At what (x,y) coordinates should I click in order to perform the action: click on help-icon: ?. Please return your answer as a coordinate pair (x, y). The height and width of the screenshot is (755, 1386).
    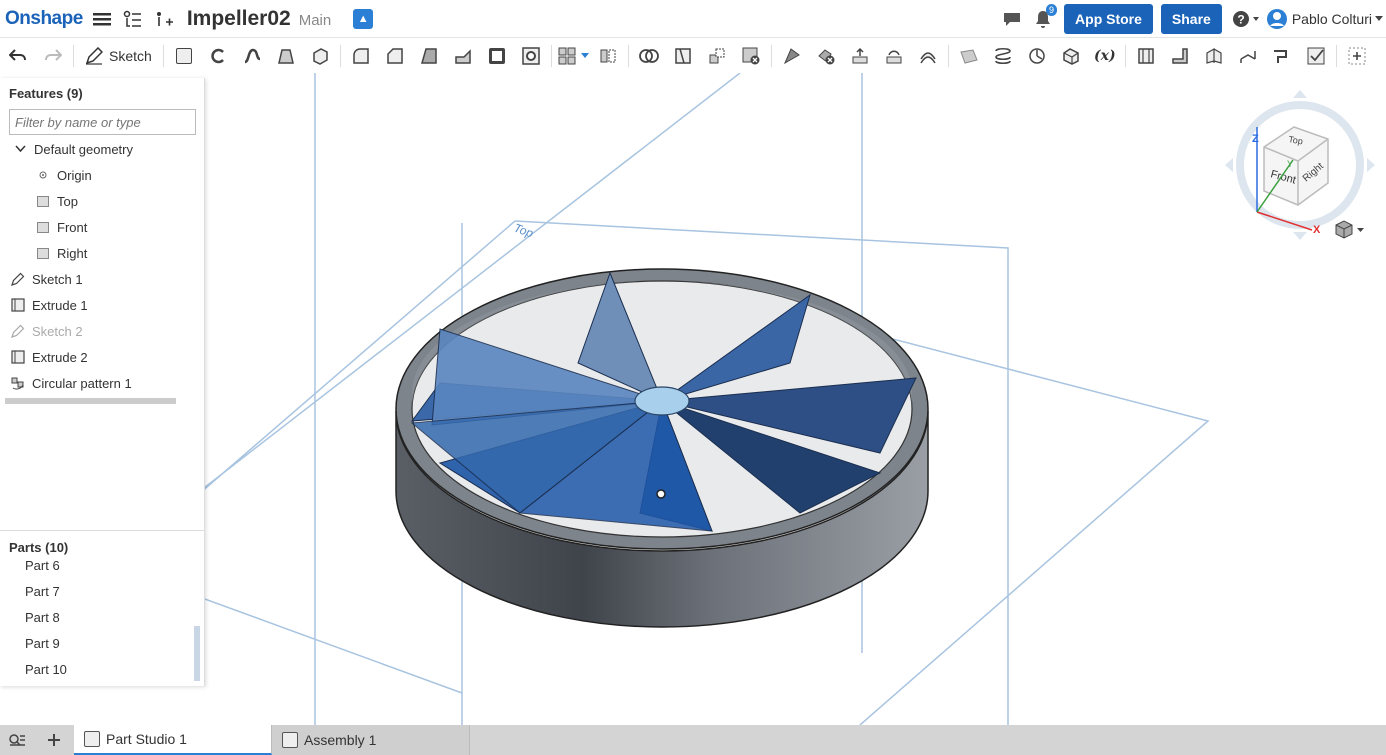
    Looking at the image, I should click on (1246, 19).